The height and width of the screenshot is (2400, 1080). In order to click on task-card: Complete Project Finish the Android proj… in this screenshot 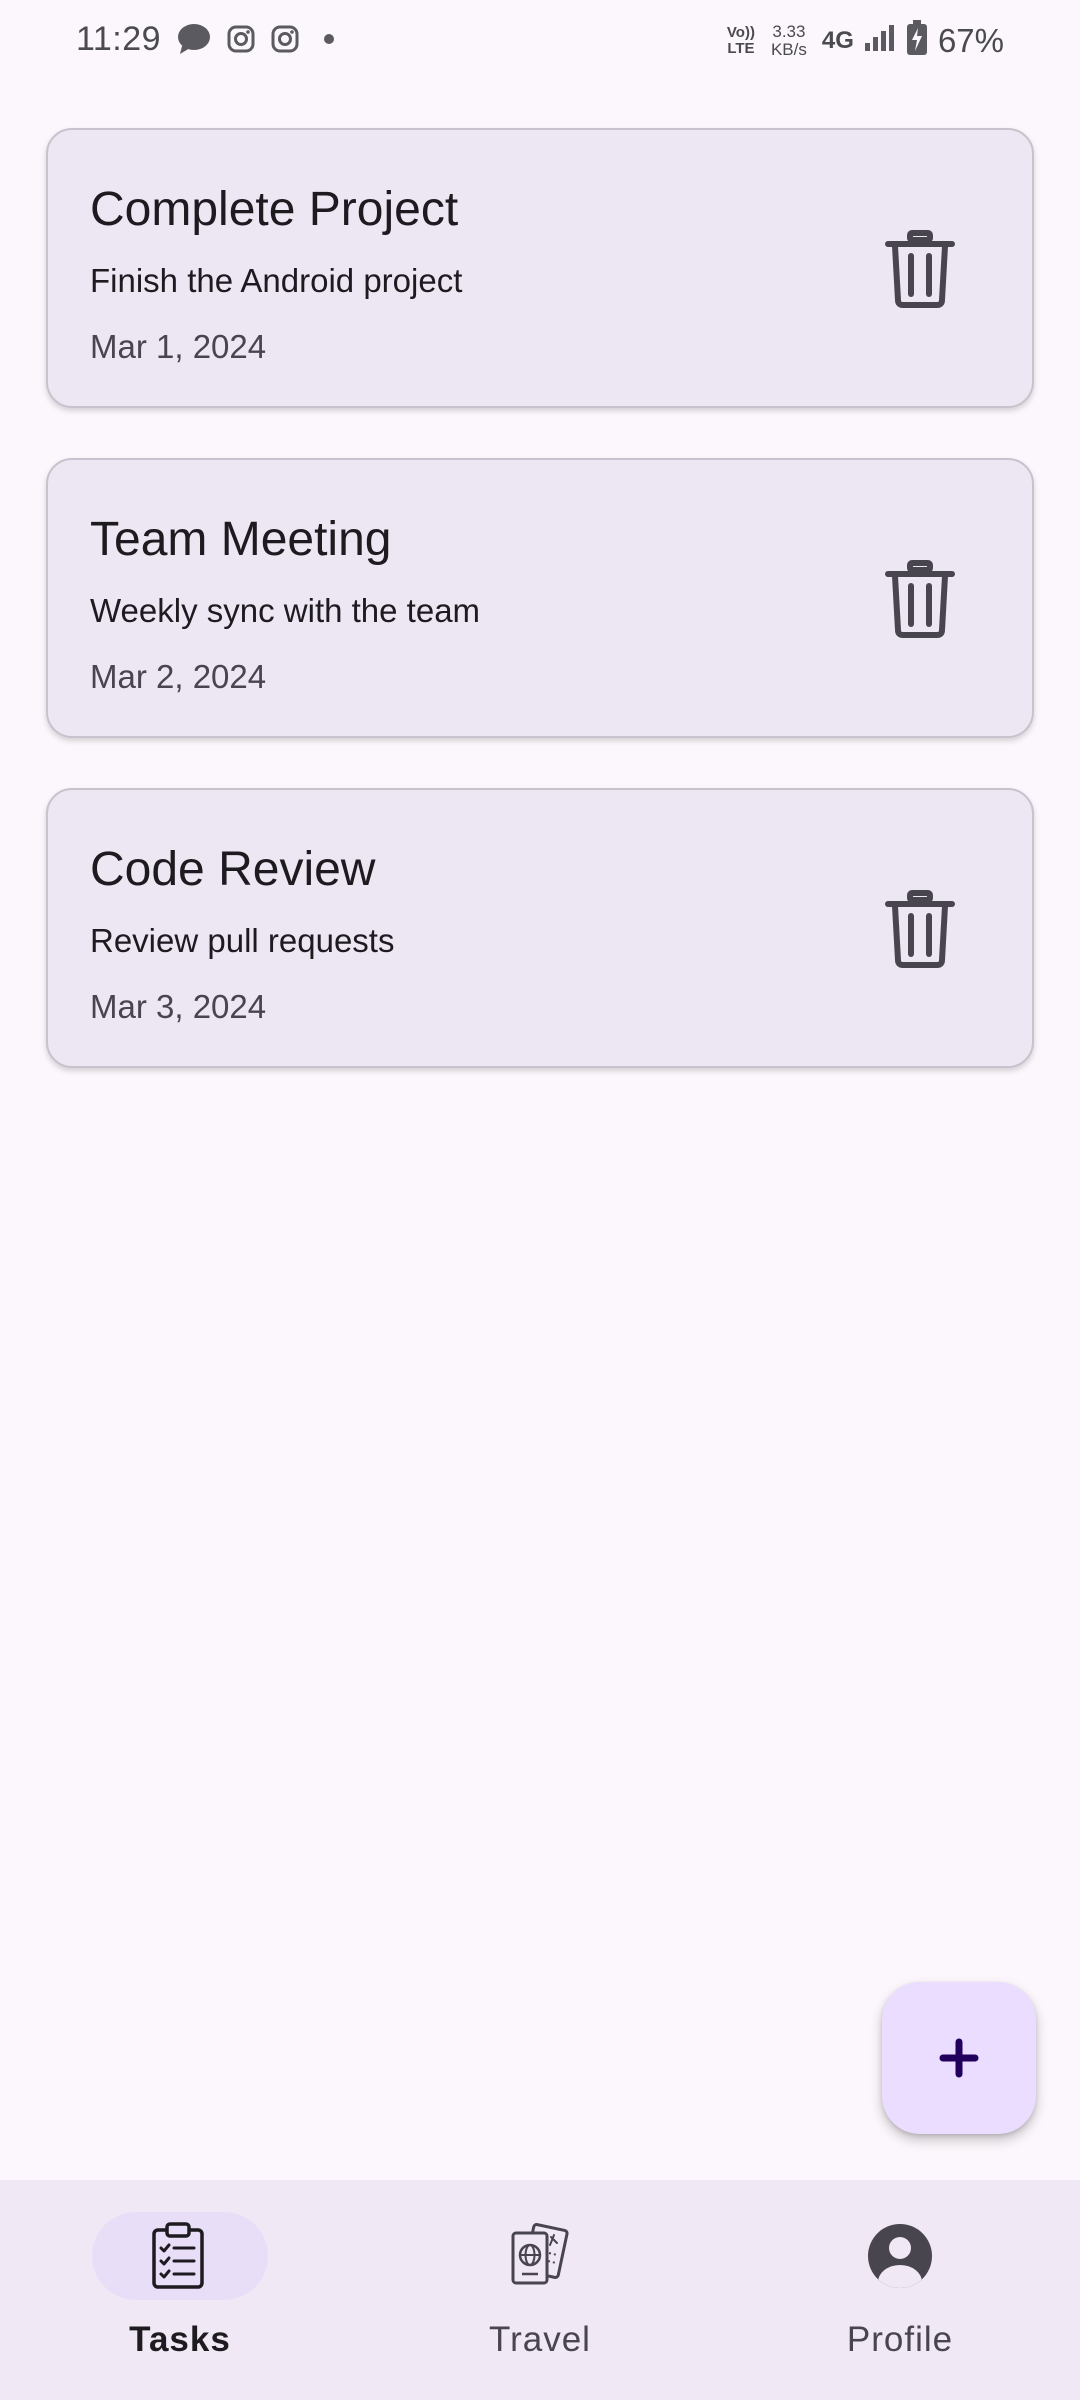, I will do `click(540, 268)`.